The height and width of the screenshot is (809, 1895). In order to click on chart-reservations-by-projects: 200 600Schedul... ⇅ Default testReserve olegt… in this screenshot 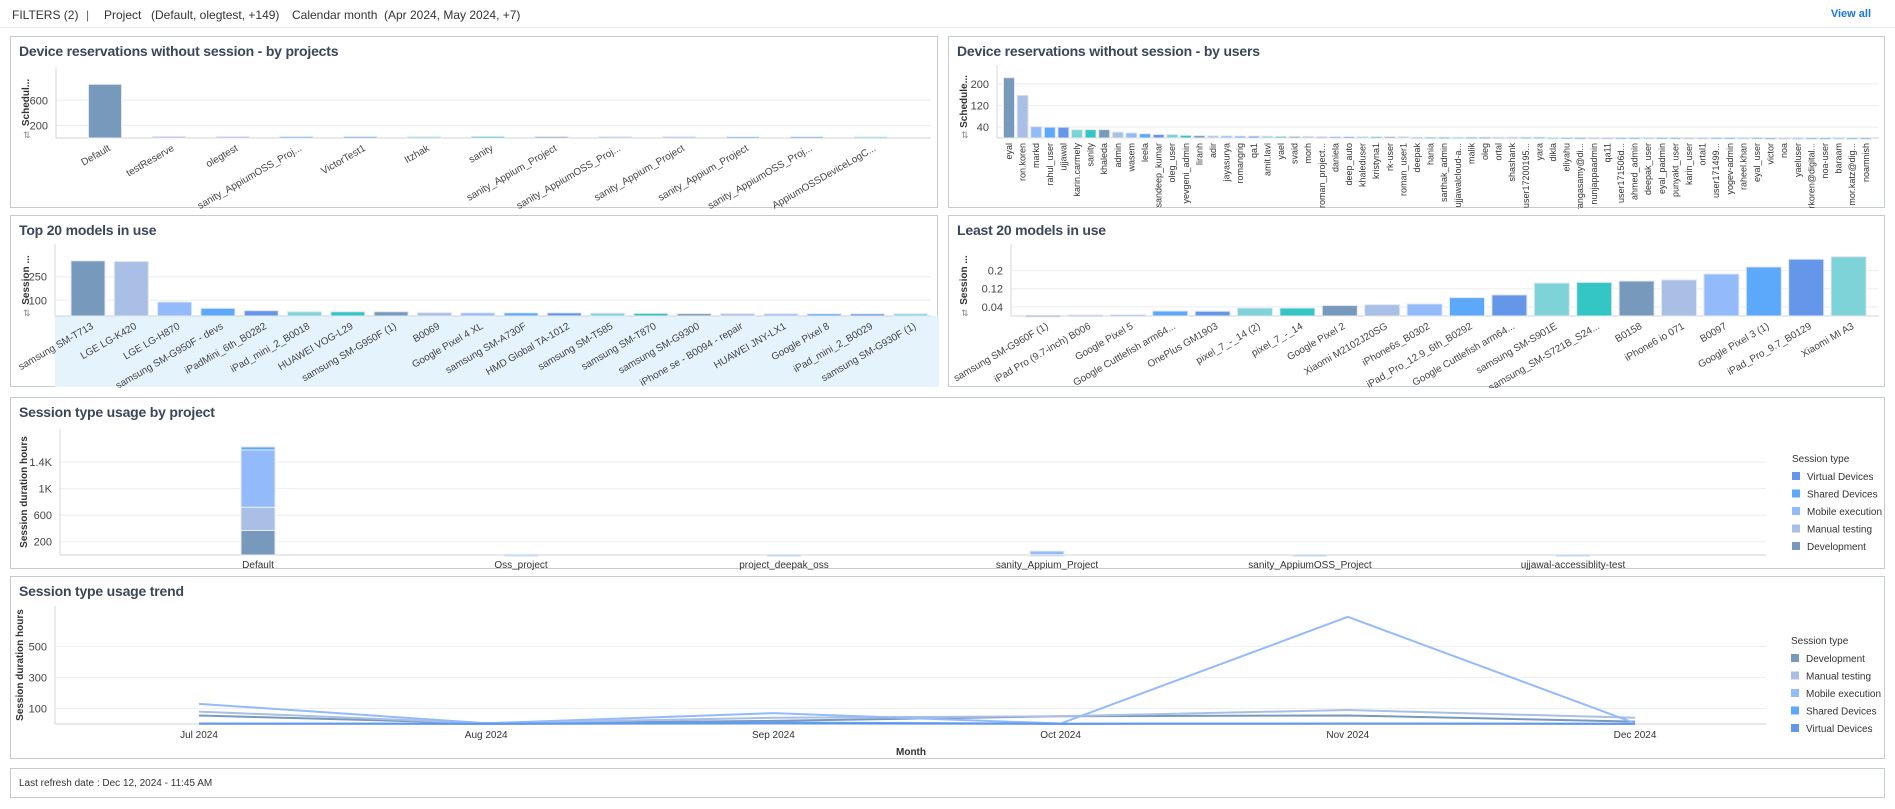, I will do `click(475, 123)`.